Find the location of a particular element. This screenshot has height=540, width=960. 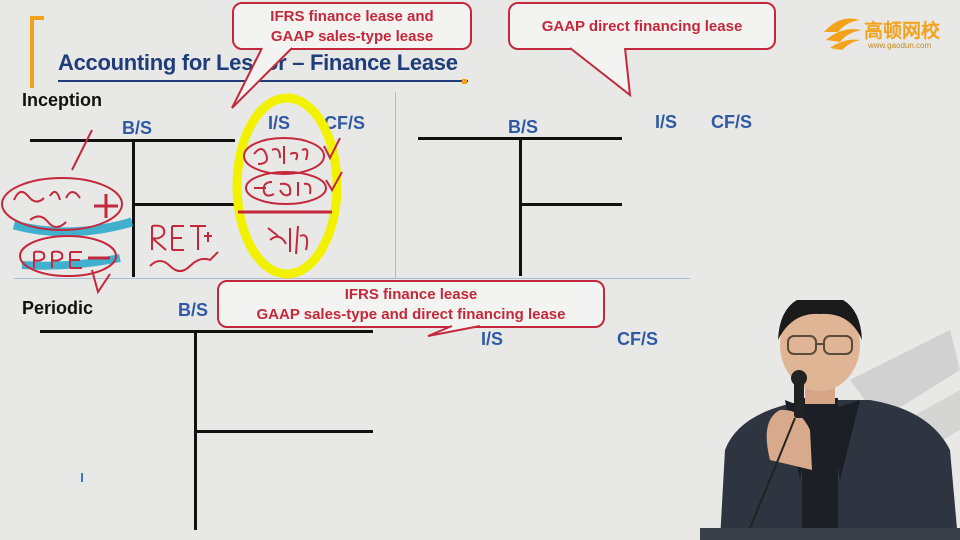

presenter-video is located at coordinates (830, 420).